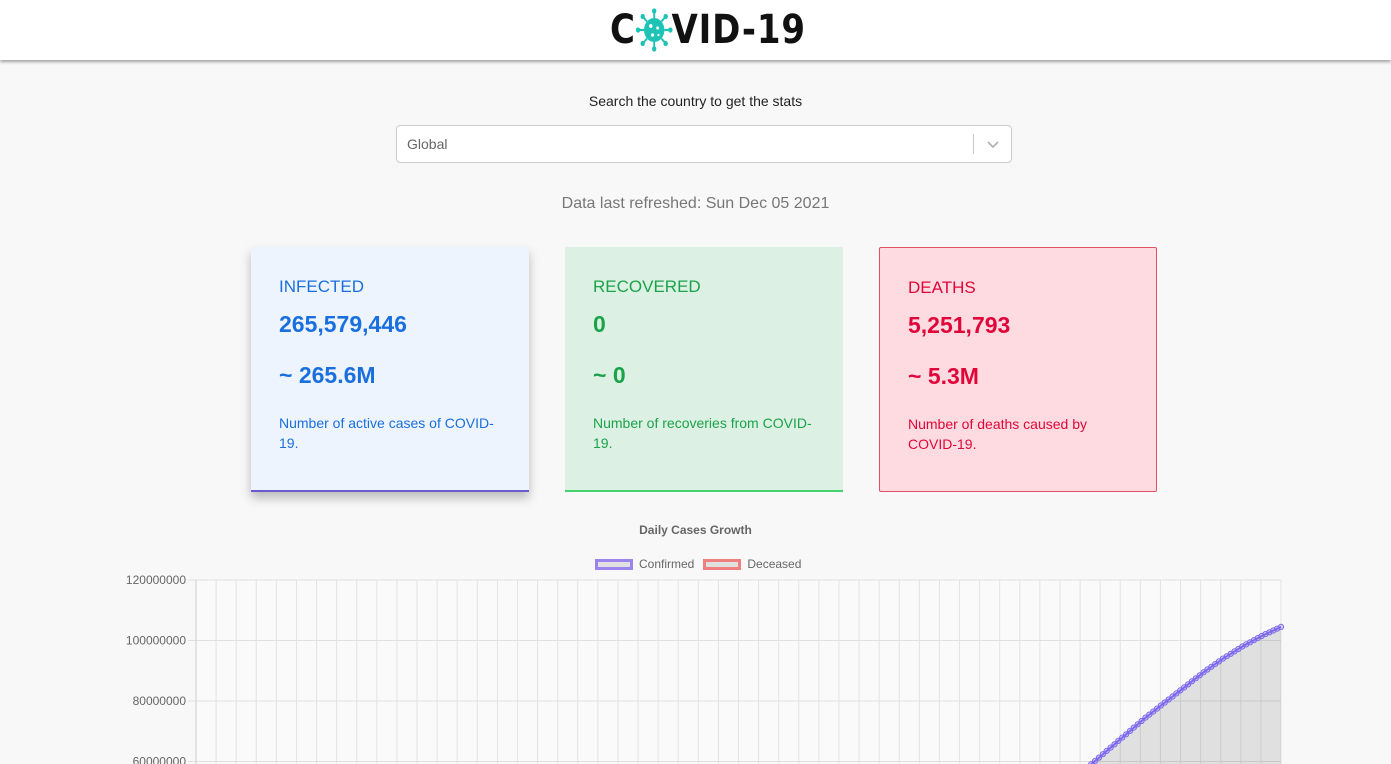  What do you see at coordinates (738, 30) in the screenshot?
I see `logo-text-right: VID-19` at bounding box center [738, 30].